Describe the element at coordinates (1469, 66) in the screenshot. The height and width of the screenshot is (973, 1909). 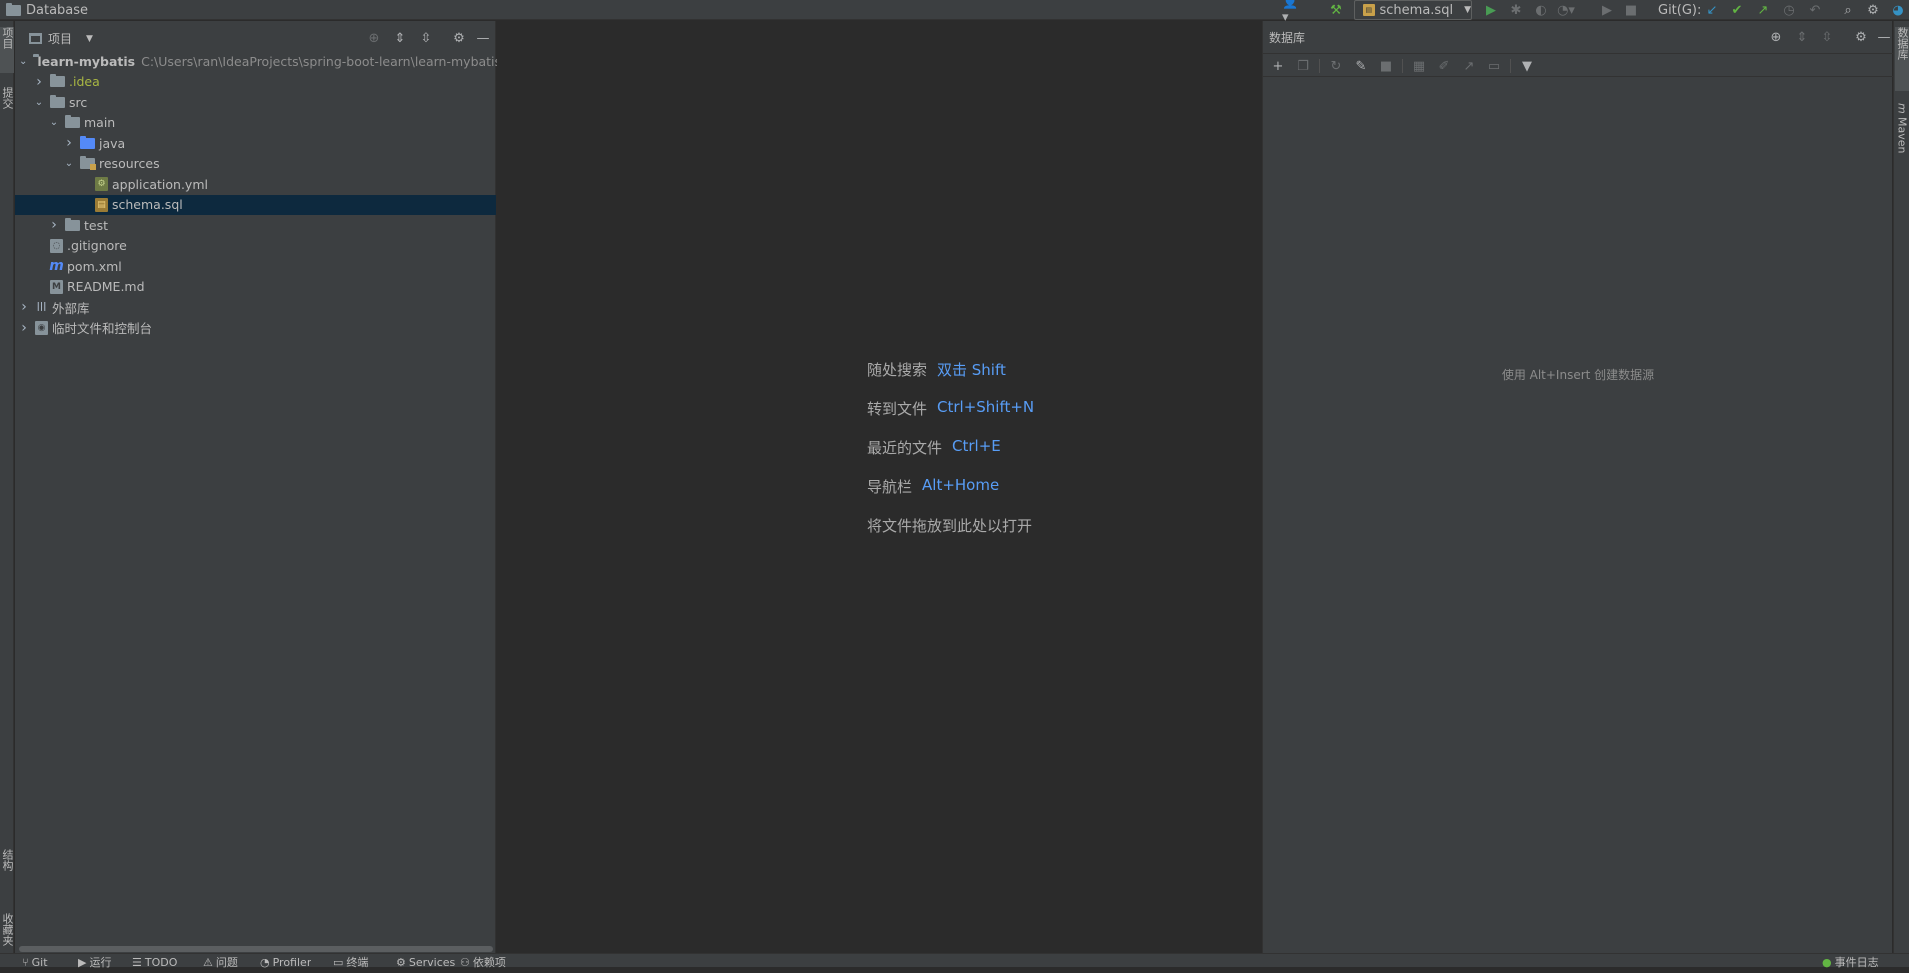
I see `jump-to-source-icon: ↗` at that location.